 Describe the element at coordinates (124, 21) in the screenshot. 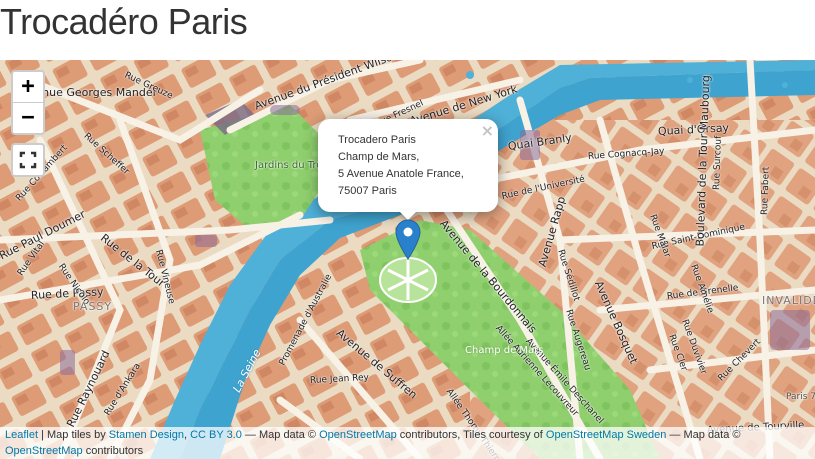

I see `page-title: Trocadéro Paris` at that location.